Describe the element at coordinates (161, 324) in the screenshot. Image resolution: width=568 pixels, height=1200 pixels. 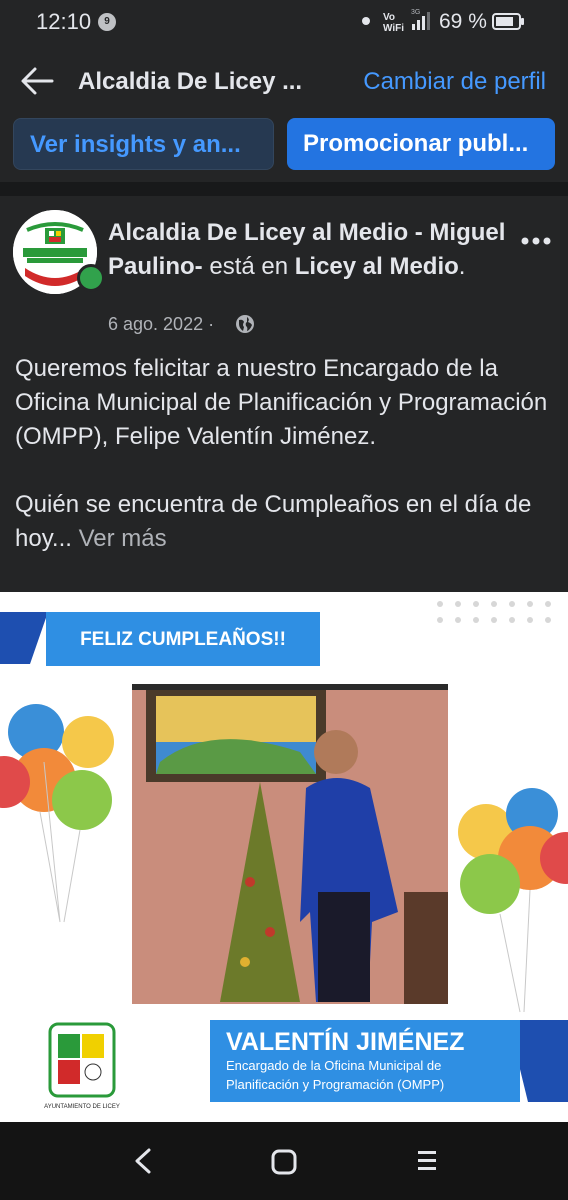
I see `post-date: 6 ago. 2022 ·` at that location.